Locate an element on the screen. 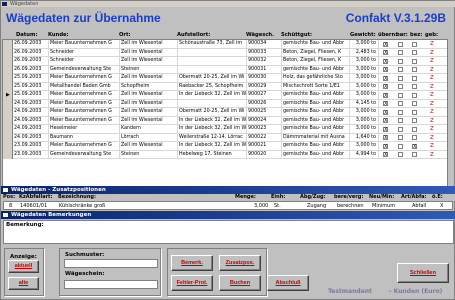 Image resolution: width=455 pixels, height=300 pixels. alte-button: alte is located at coordinates (23, 283).